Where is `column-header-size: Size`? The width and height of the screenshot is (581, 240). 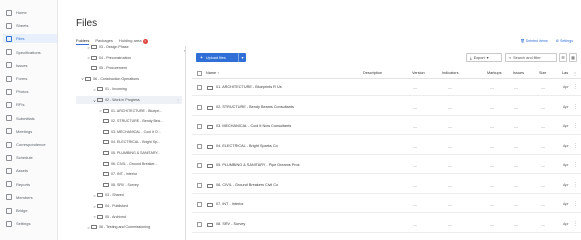
column-header-size: Size is located at coordinates (542, 73).